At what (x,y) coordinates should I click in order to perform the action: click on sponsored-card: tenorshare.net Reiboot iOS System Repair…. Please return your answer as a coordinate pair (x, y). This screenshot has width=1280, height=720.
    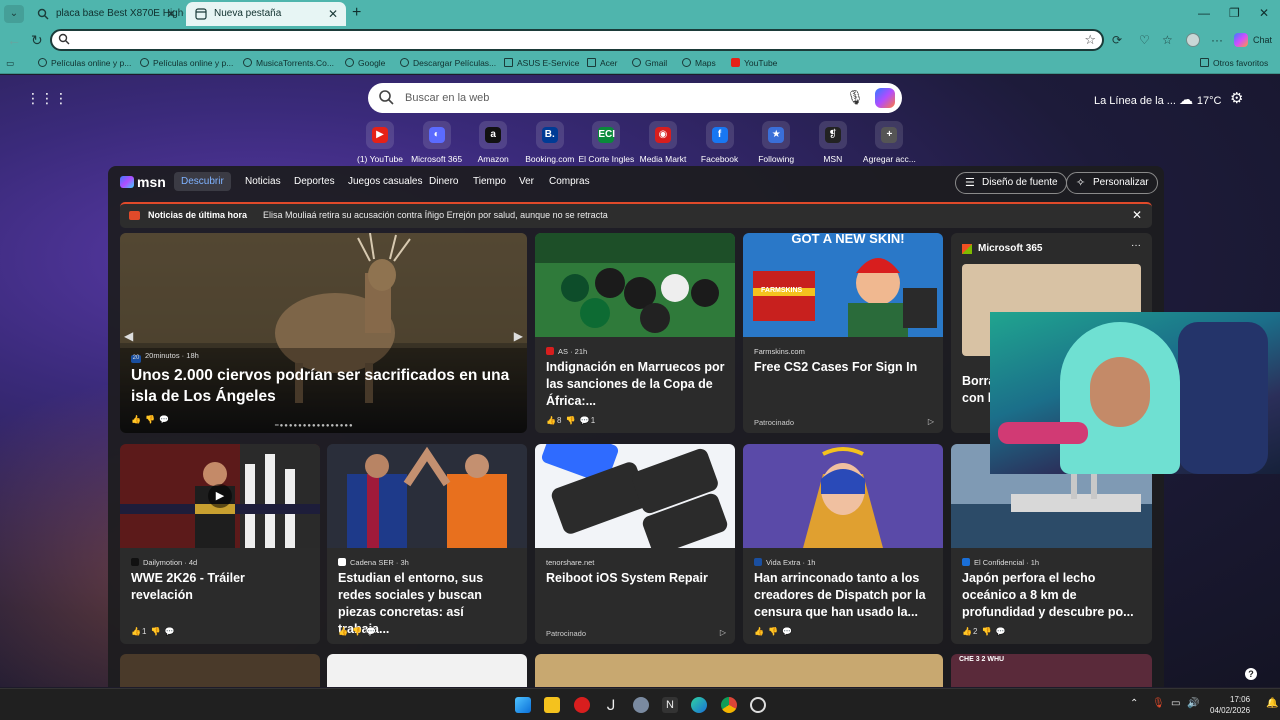
    Looking at the image, I should click on (635, 544).